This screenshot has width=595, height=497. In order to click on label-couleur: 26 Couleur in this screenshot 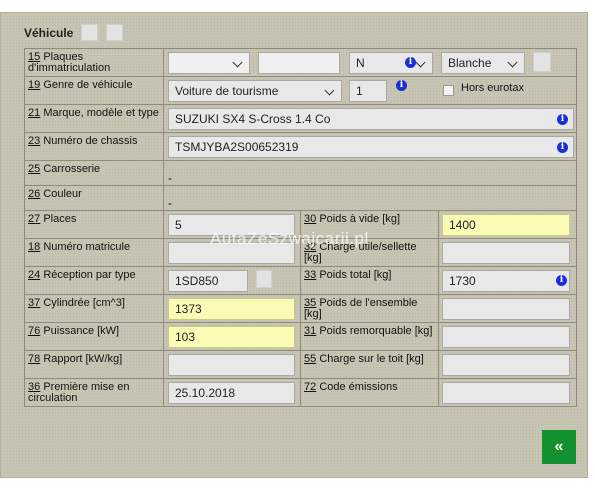, I will do `click(55, 194)`.